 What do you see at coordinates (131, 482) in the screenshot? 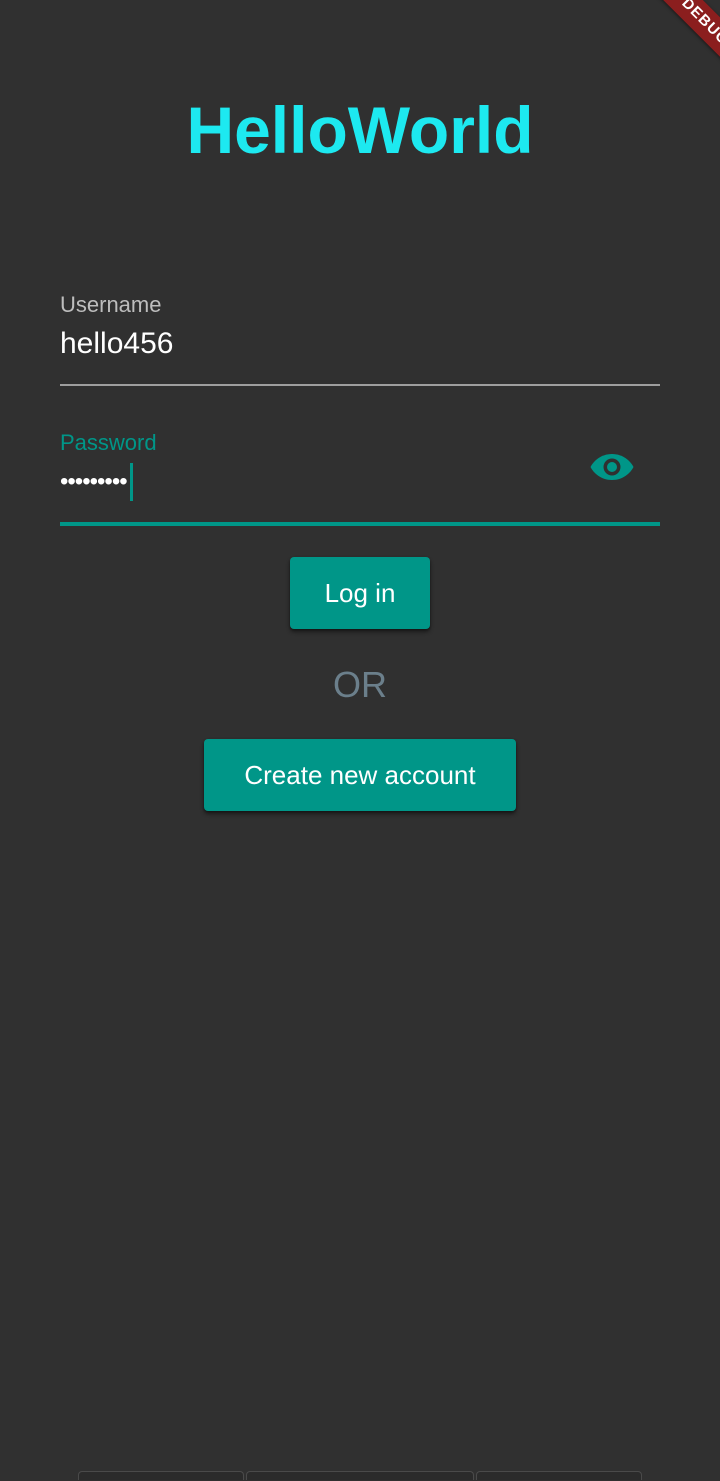
I see `text-cursor` at bounding box center [131, 482].